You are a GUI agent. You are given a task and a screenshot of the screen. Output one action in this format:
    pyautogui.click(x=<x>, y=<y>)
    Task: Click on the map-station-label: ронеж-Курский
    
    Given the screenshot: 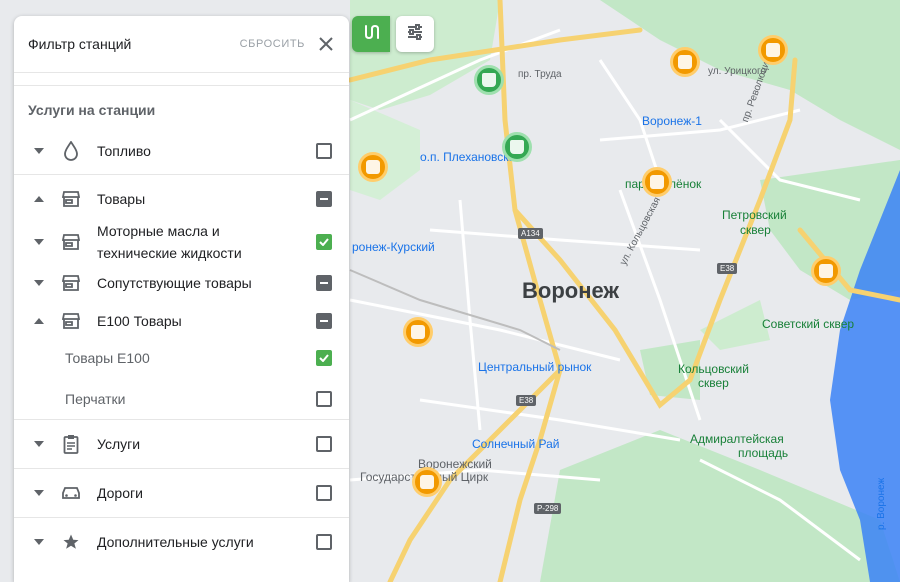 What is the action you would take?
    pyautogui.click(x=393, y=247)
    